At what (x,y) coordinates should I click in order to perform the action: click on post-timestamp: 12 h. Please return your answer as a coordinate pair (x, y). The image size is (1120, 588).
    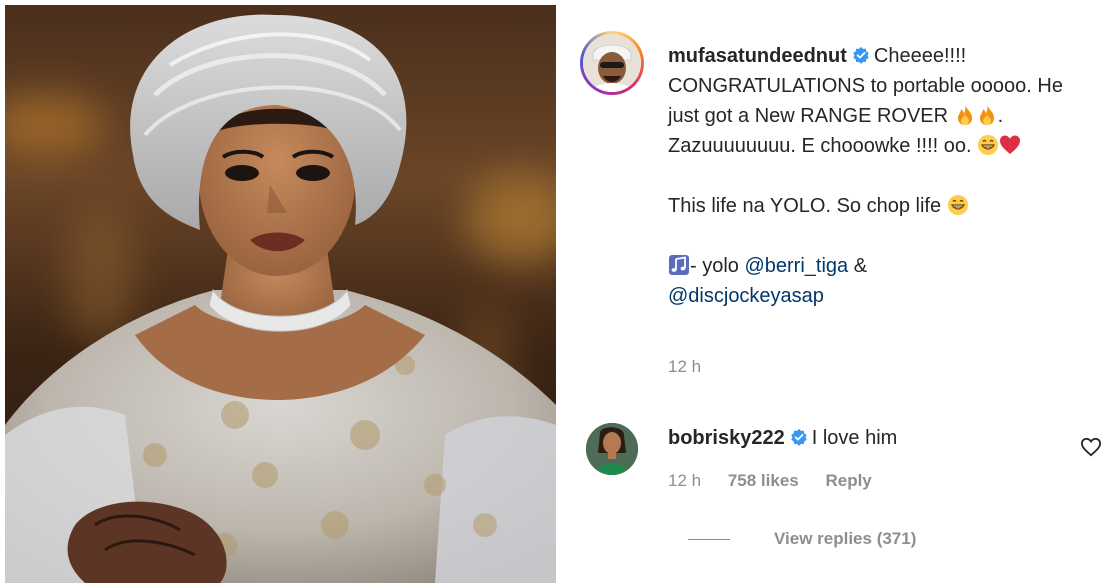
    Looking at the image, I should click on (684, 367).